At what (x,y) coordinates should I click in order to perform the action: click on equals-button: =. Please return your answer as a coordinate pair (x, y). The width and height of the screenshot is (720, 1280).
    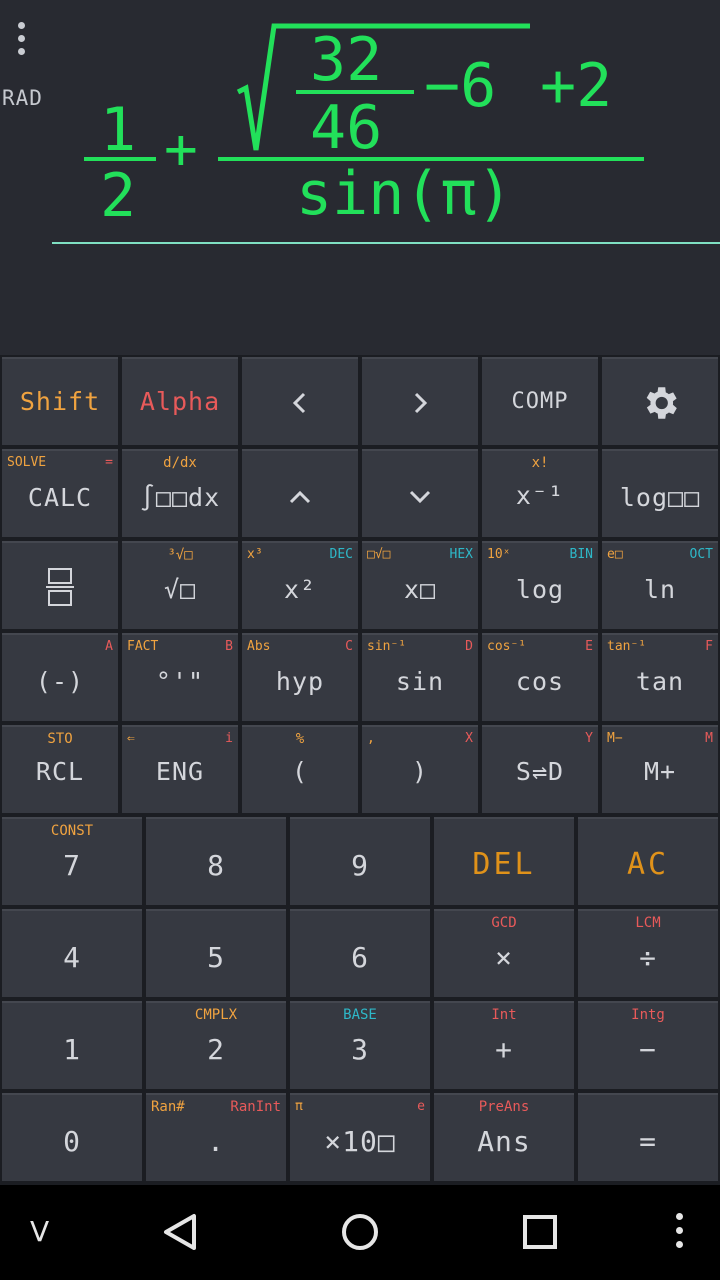
    Looking at the image, I should click on (648, 1137).